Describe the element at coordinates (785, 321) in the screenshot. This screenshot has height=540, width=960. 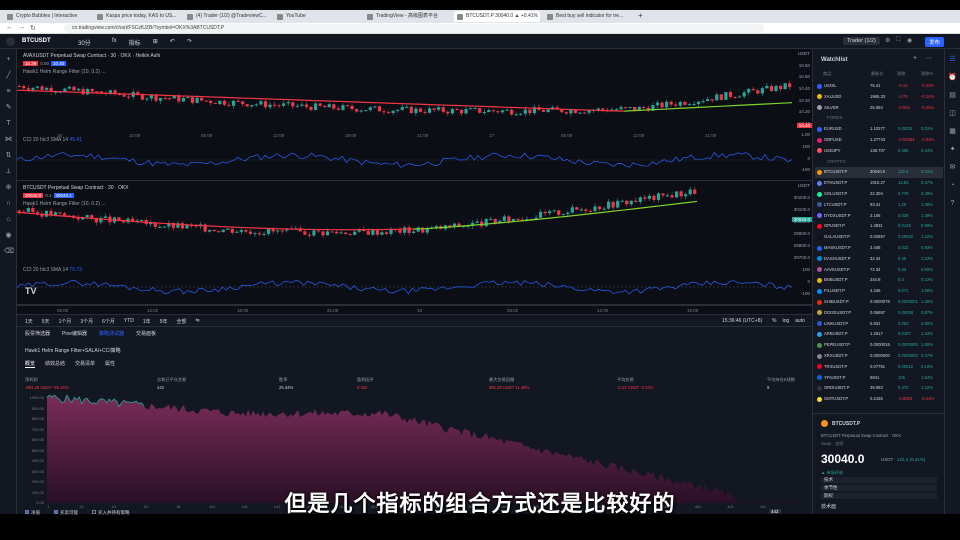
I see `scale-option: log` at that location.